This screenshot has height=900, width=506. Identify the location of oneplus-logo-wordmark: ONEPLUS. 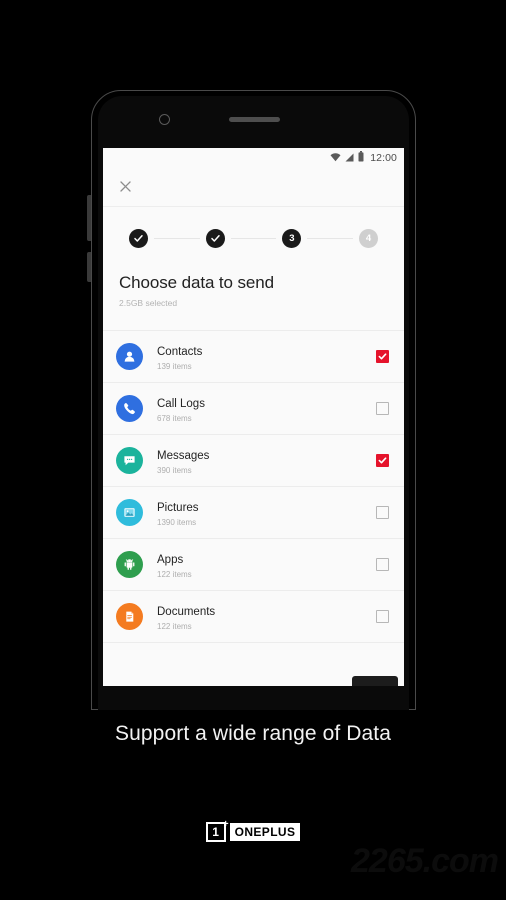
(265, 832).